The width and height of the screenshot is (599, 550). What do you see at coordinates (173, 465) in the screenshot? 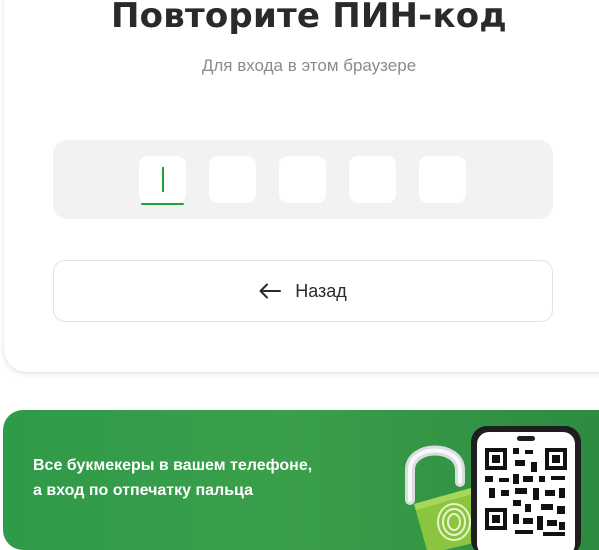
I see `promo-text-line-1: Все букмекеры в вашем телефоне,` at bounding box center [173, 465].